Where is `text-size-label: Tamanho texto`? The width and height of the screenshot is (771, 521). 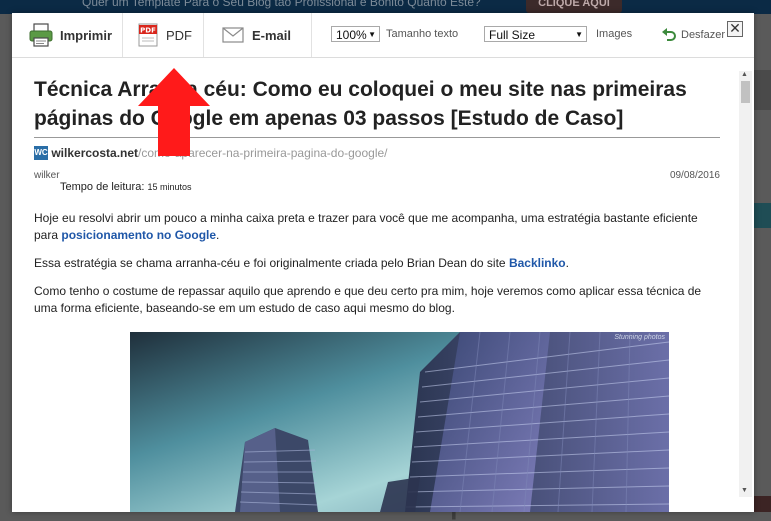
text-size-label: Tamanho texto is located at coordinates (422, 34).